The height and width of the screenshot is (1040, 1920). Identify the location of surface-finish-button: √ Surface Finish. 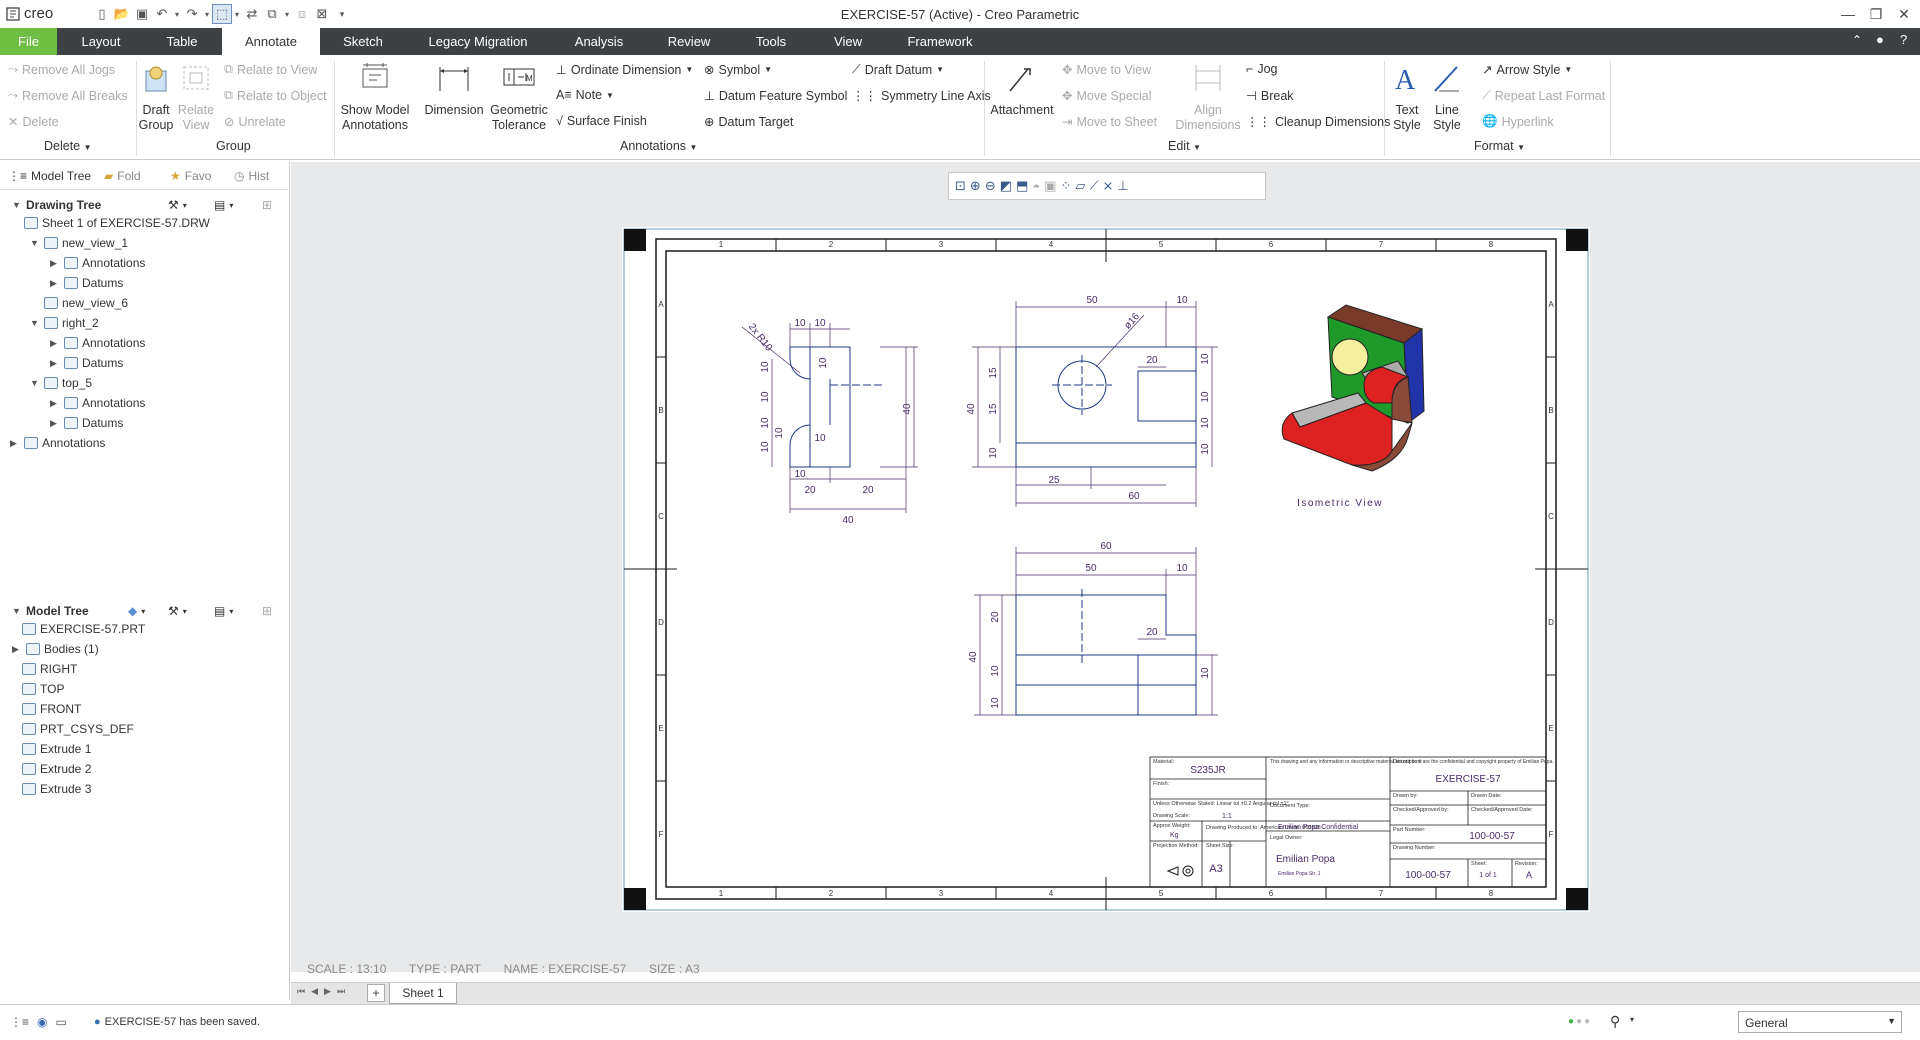
(601, 121).